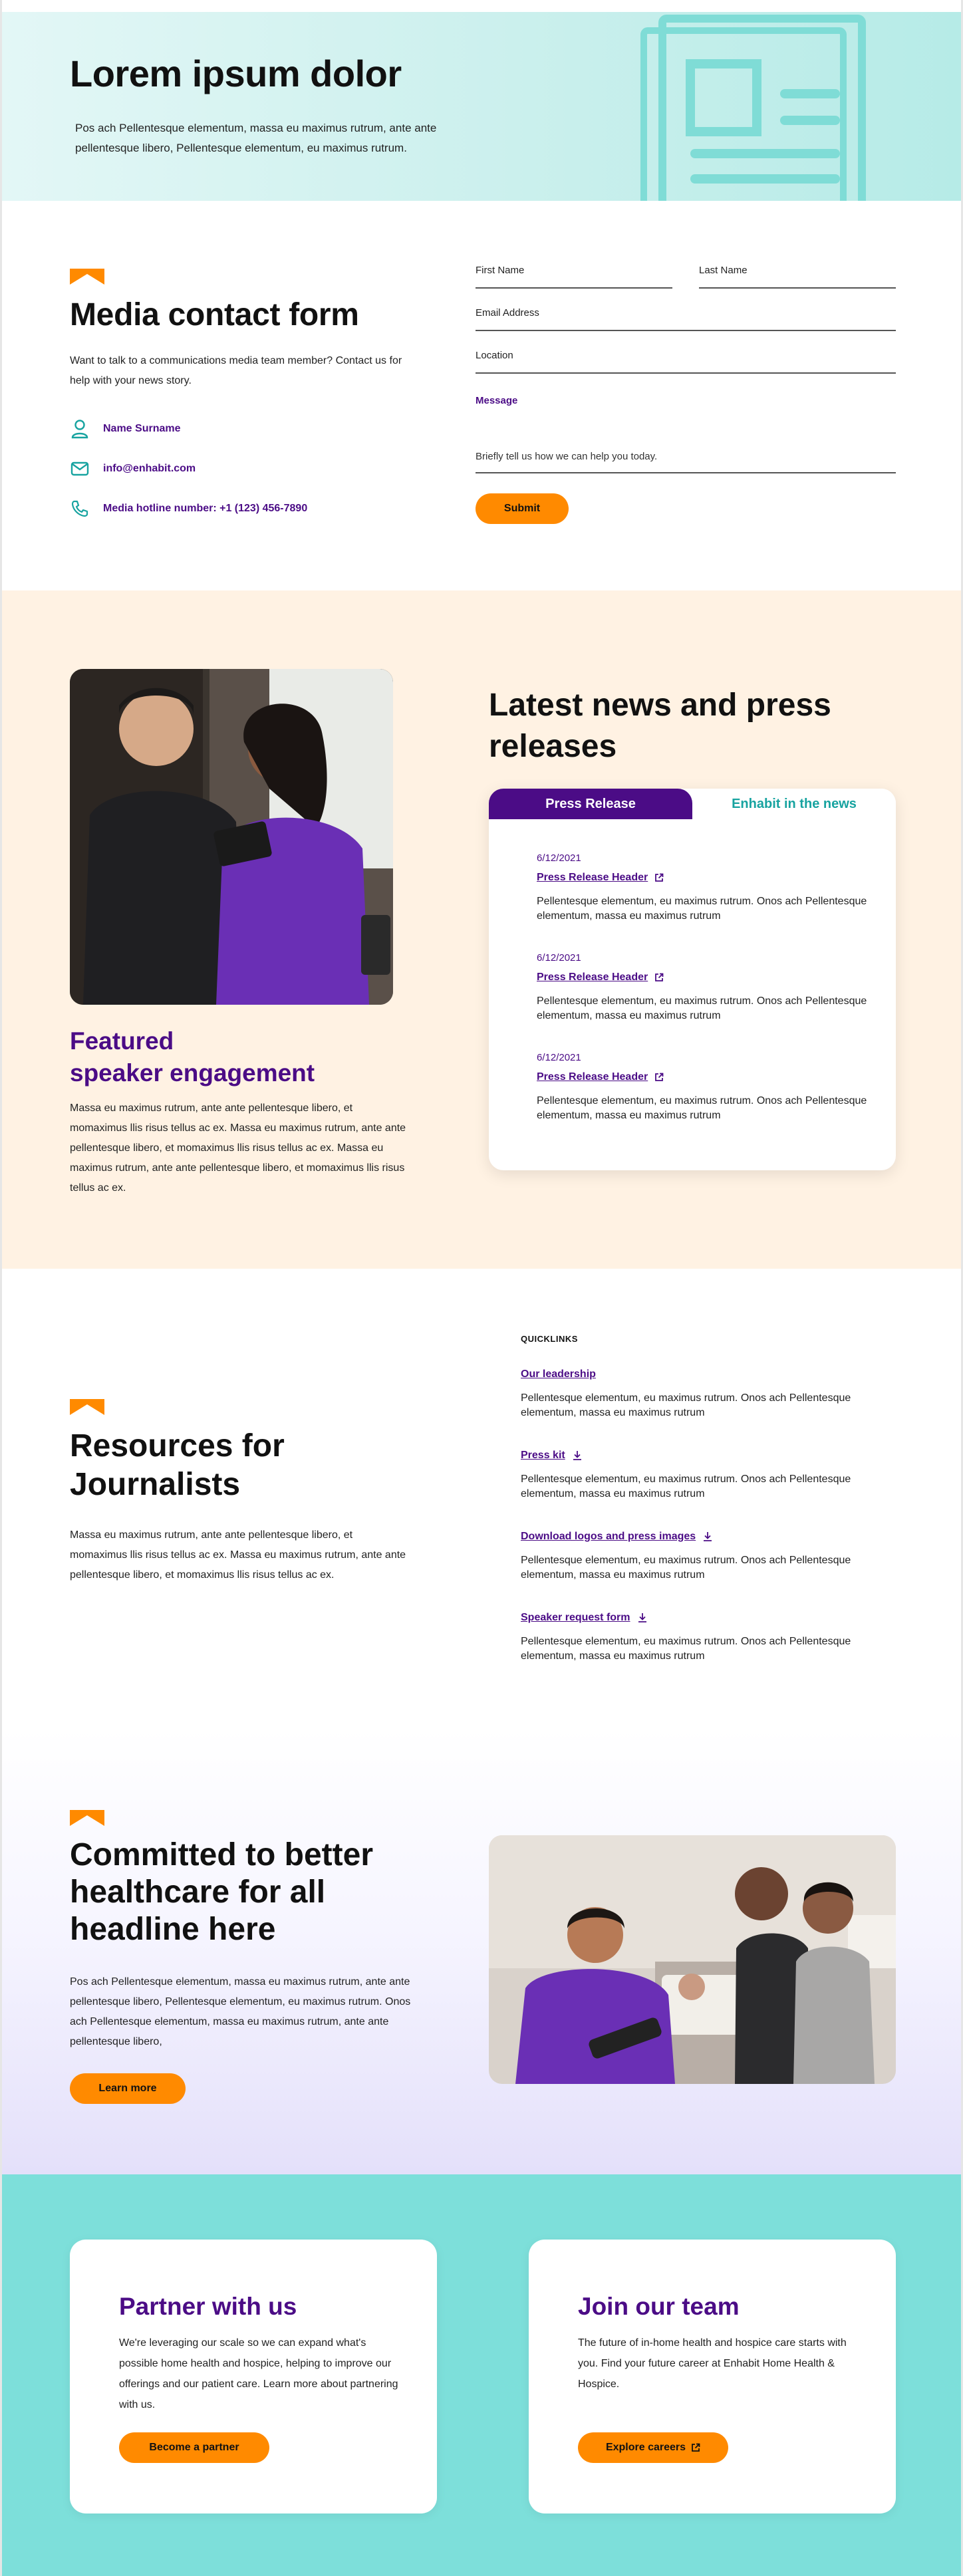 The height and width of the screenshot is (2576, 963). I want to click on partner-title: Partner with us, so click(208, 2306).